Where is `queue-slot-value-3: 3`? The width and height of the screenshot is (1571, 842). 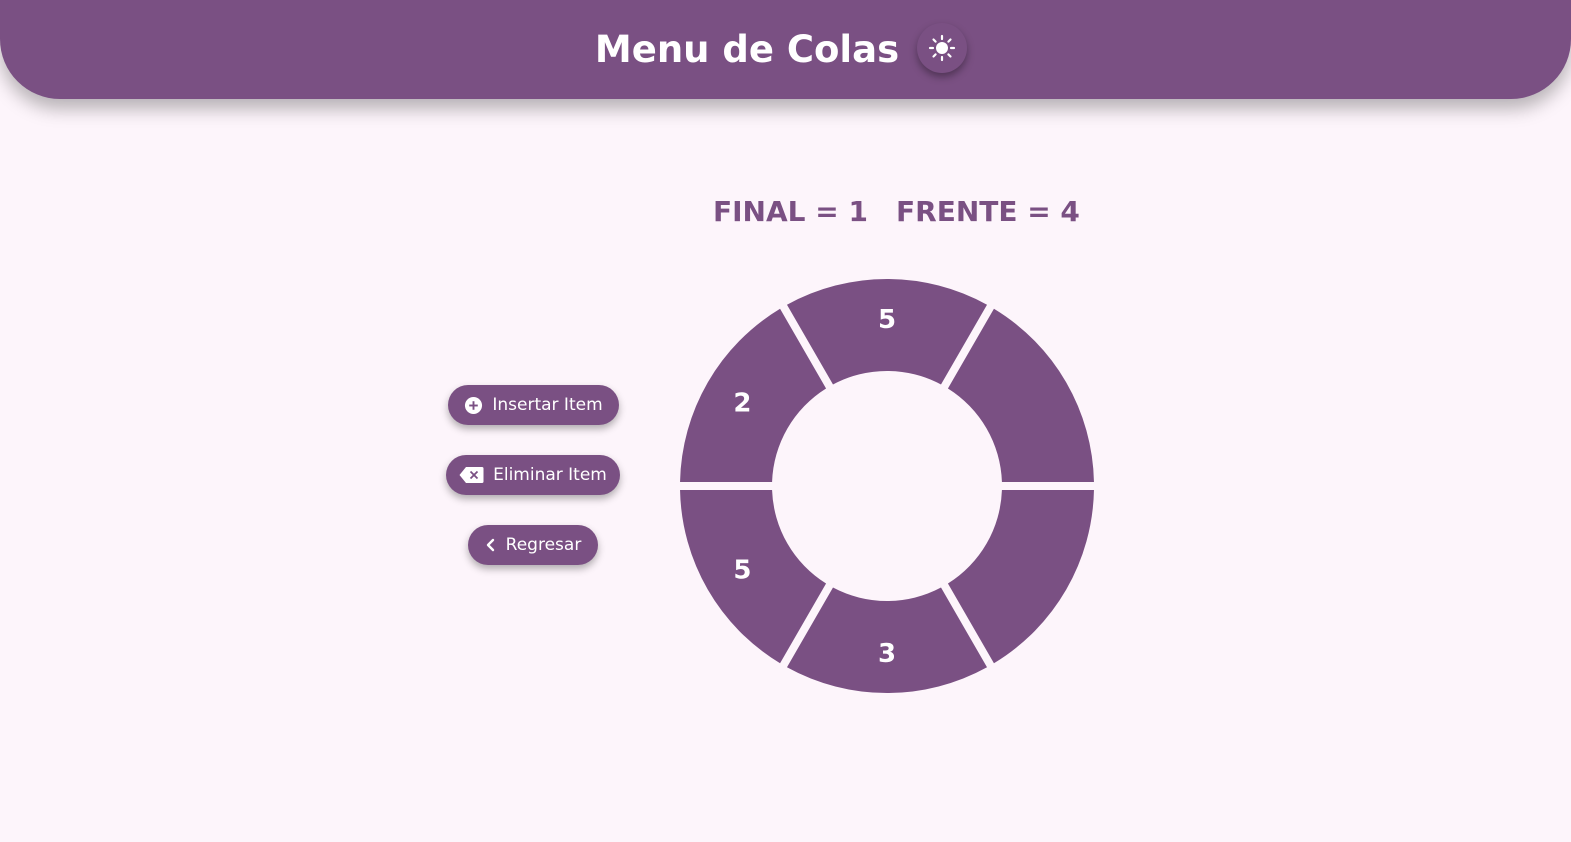 queue-slot-value-3: 3 is located at coordinates (887, 654).